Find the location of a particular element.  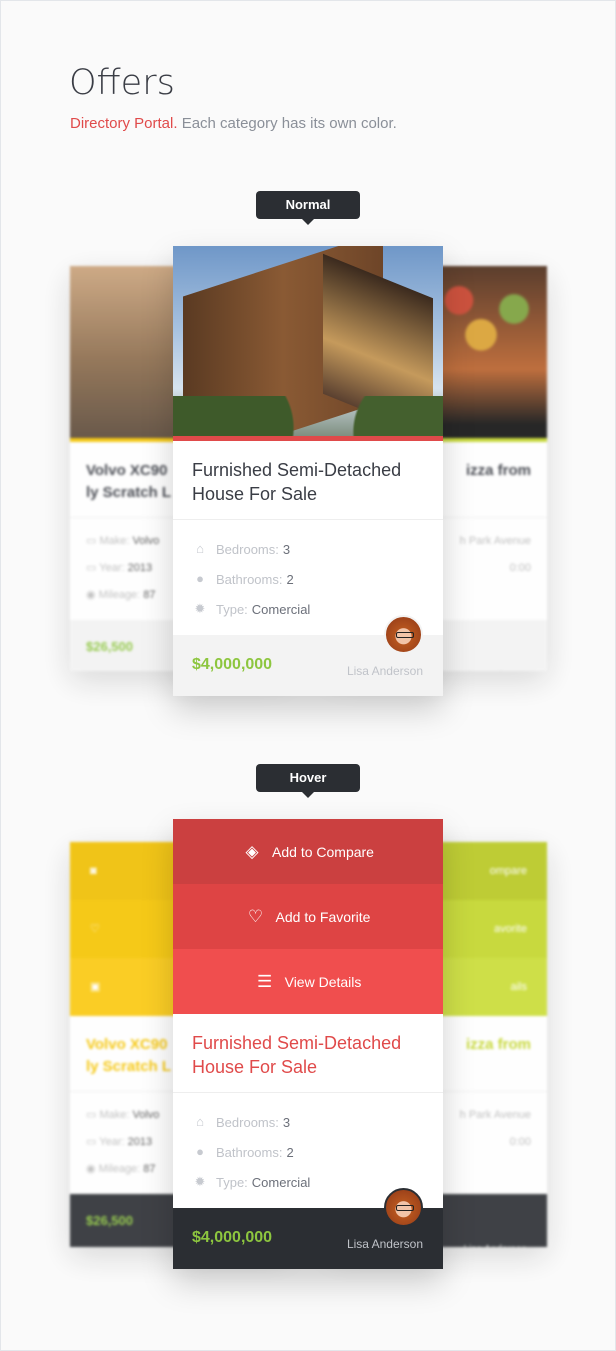

list-icon: ☰ is located at coordinates (264, 981).